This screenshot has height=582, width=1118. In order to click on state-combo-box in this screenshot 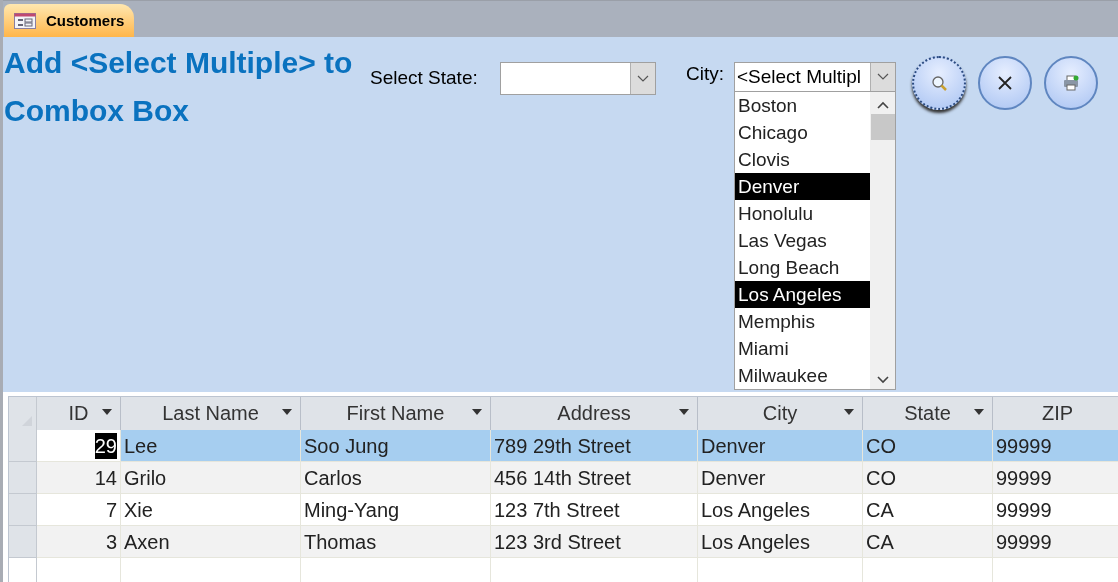, I will do `click(578, 78)`.